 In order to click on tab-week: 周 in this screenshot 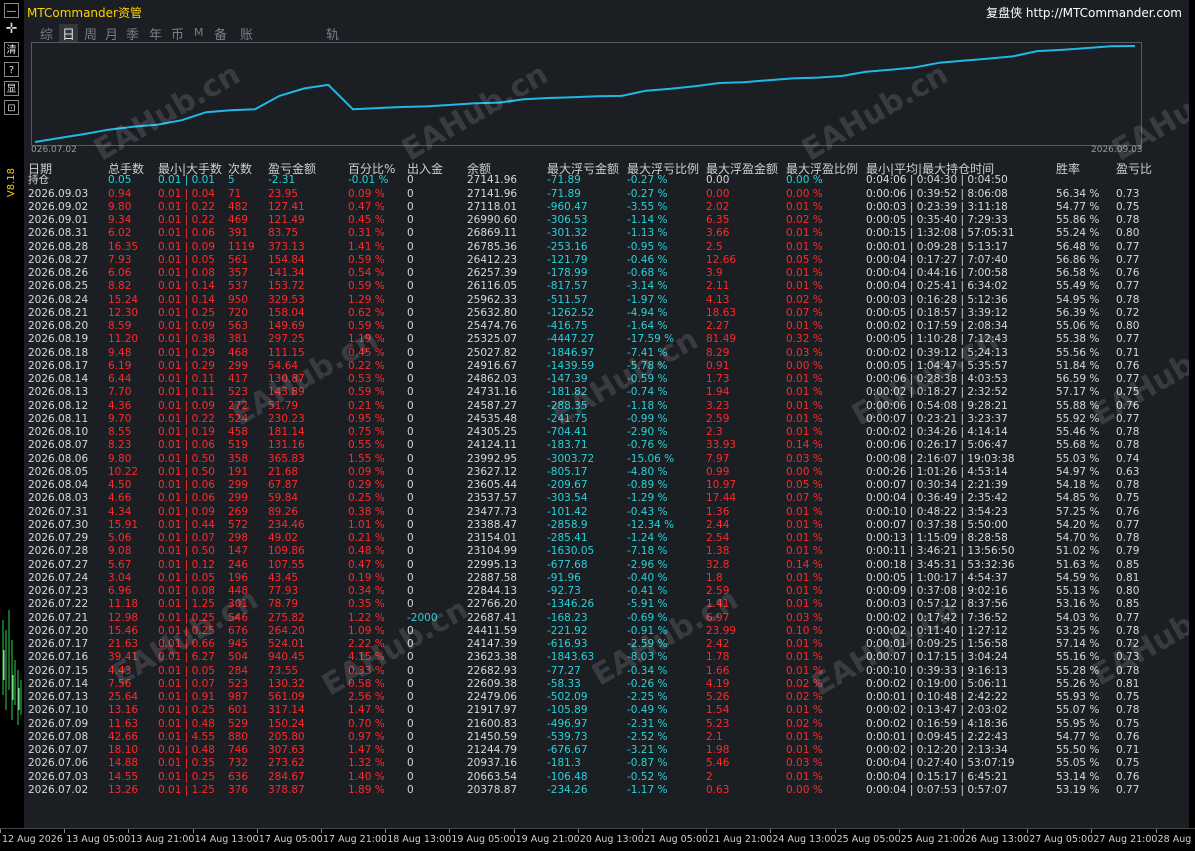, I will do `click(90, 33)`.